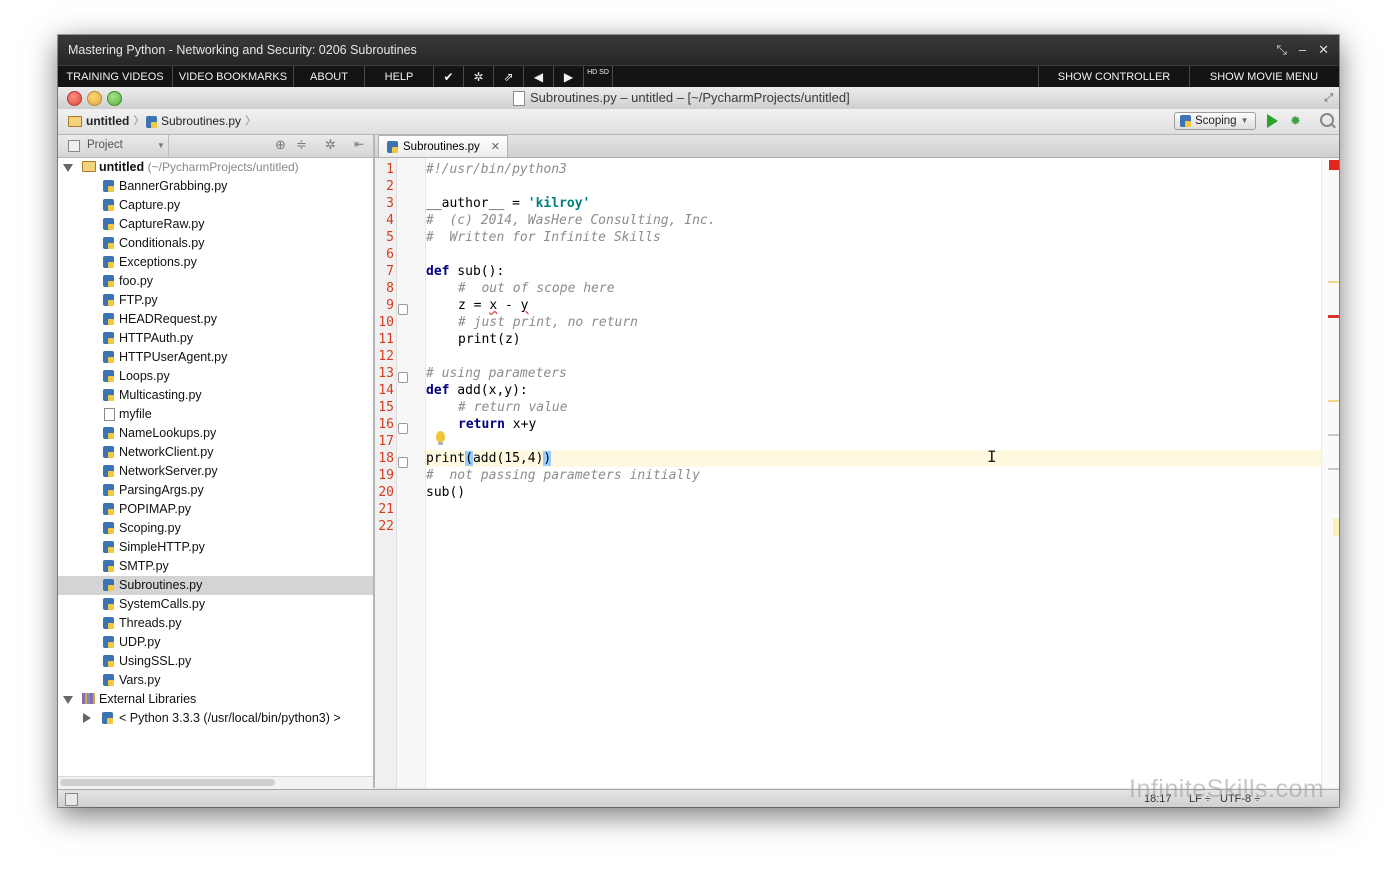 This screenshot has width=1396, height=886. What do you see at coordinates (330, 145) in the screenshot?
I see `settings-icon: ✲` at bounding box center [330, 145].